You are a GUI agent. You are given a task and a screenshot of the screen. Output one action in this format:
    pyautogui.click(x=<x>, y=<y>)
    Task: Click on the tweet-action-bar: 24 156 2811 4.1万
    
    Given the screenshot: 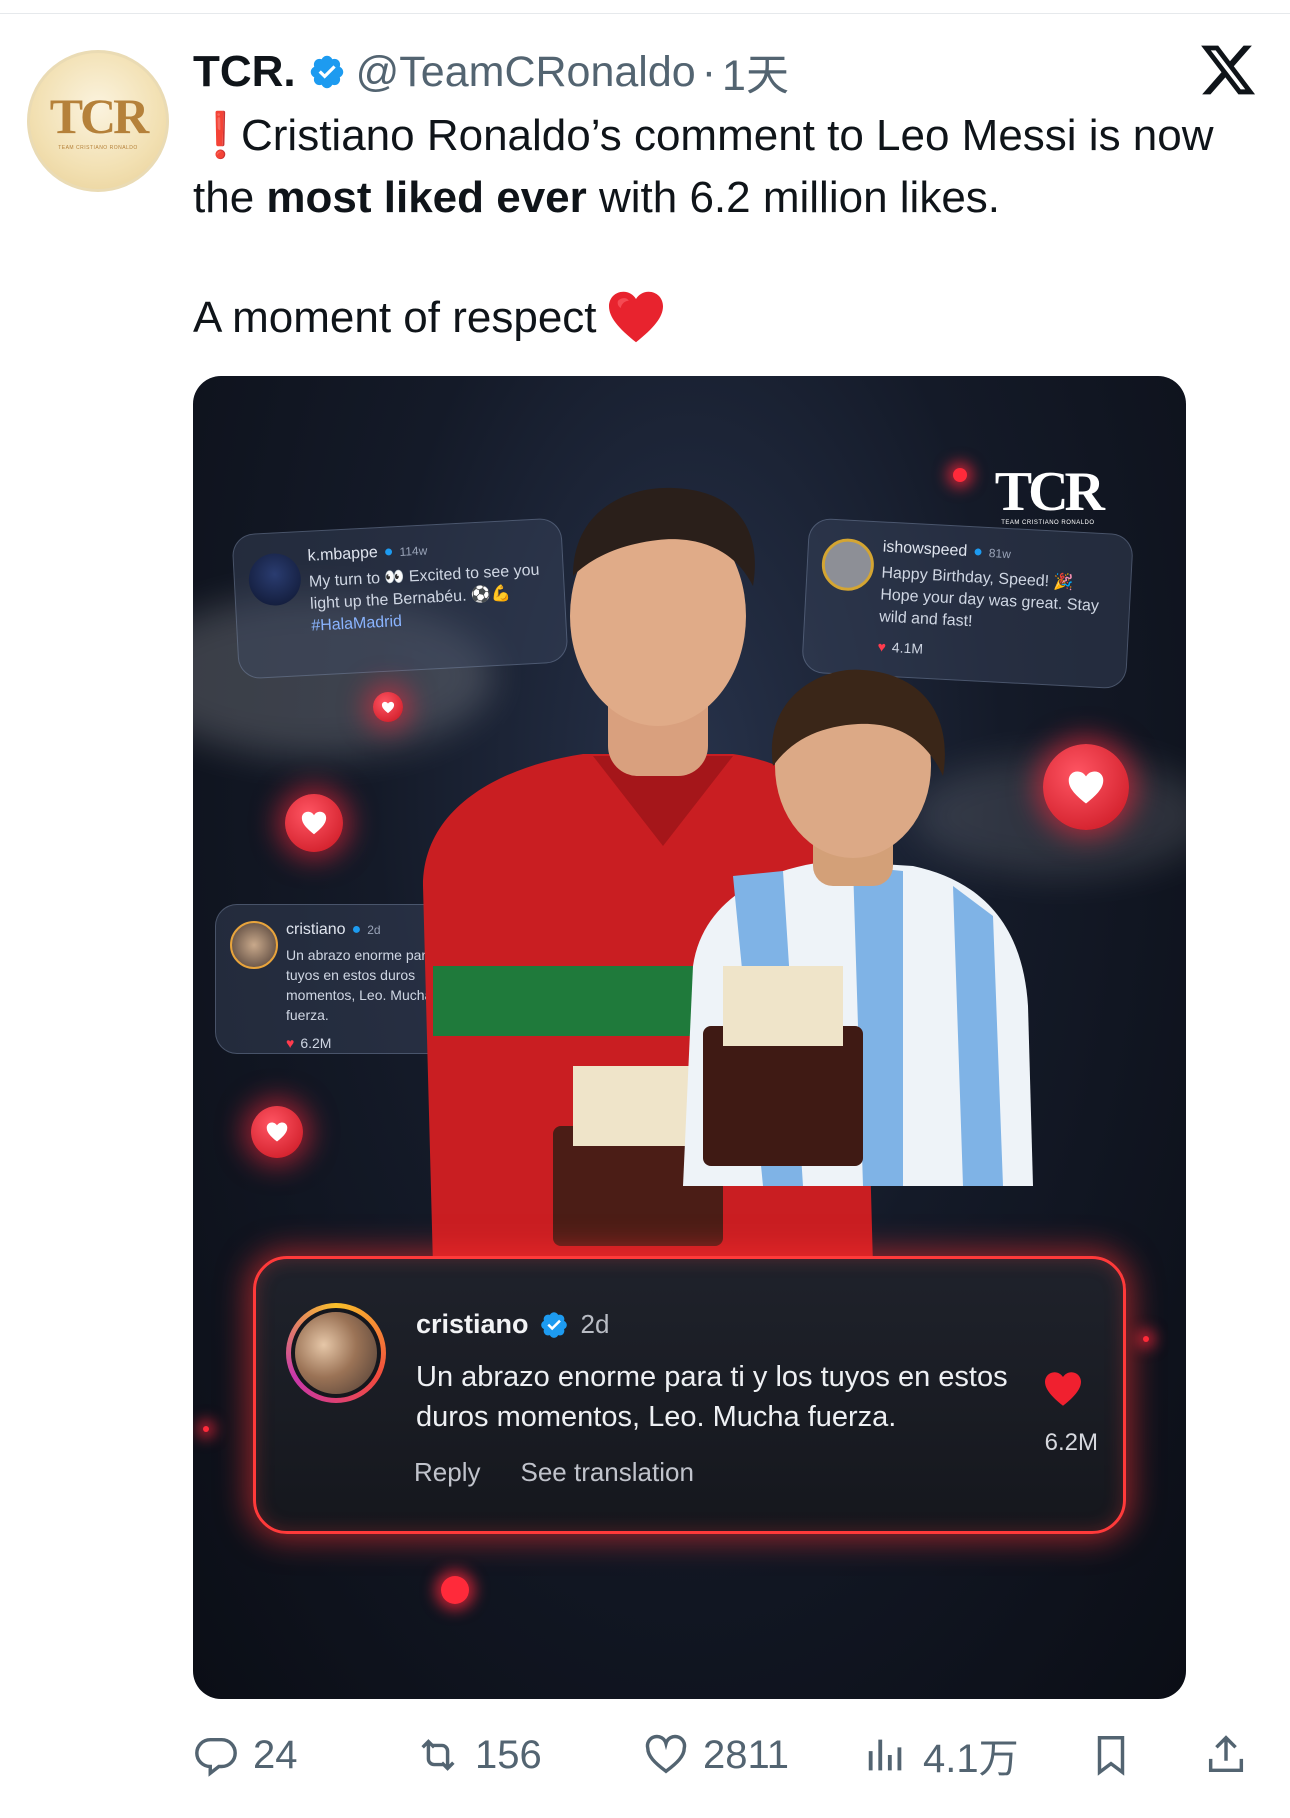 What is the action you would take?
    pyautogui.click(x=733, y=1755)
    